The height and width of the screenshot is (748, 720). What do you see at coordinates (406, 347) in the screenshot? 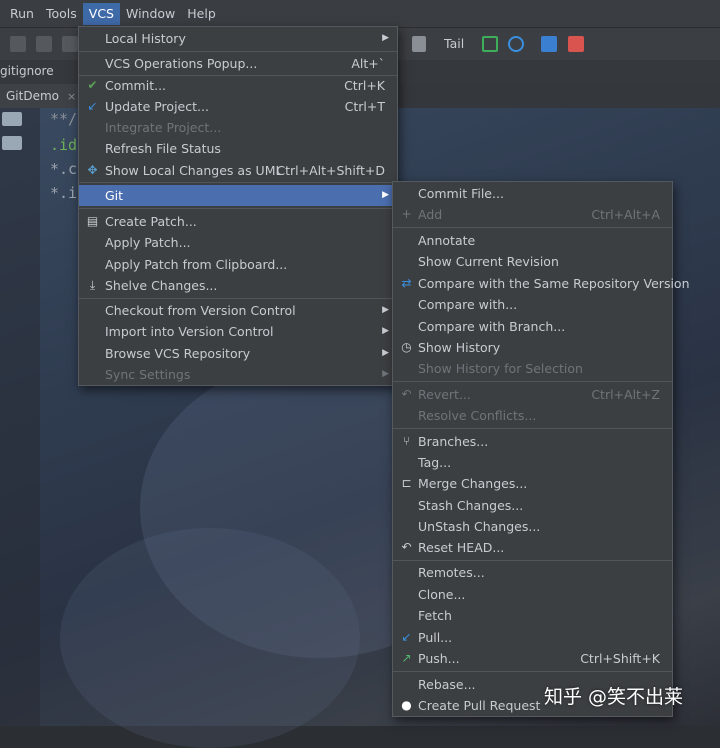
I see `clock-icon: ◷` at bounding box center [406, 347].